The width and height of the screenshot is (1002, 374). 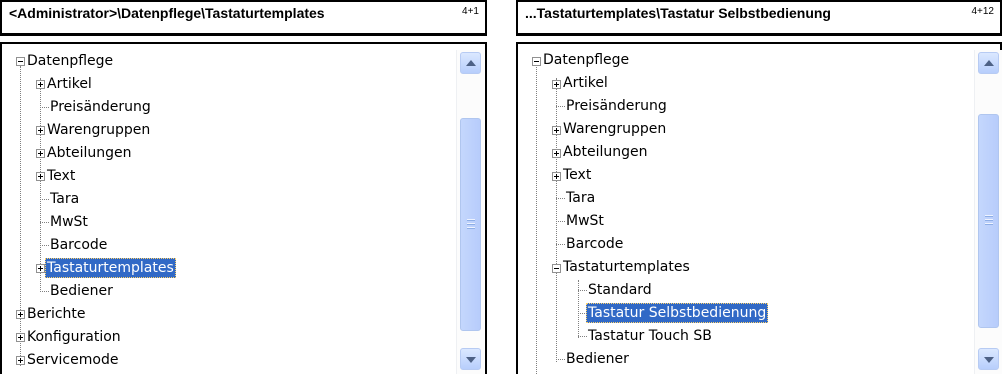 I want to click on tree-item-tastatur-touch-sb: Tastatur Touch SB, so click(x=650, y=336).